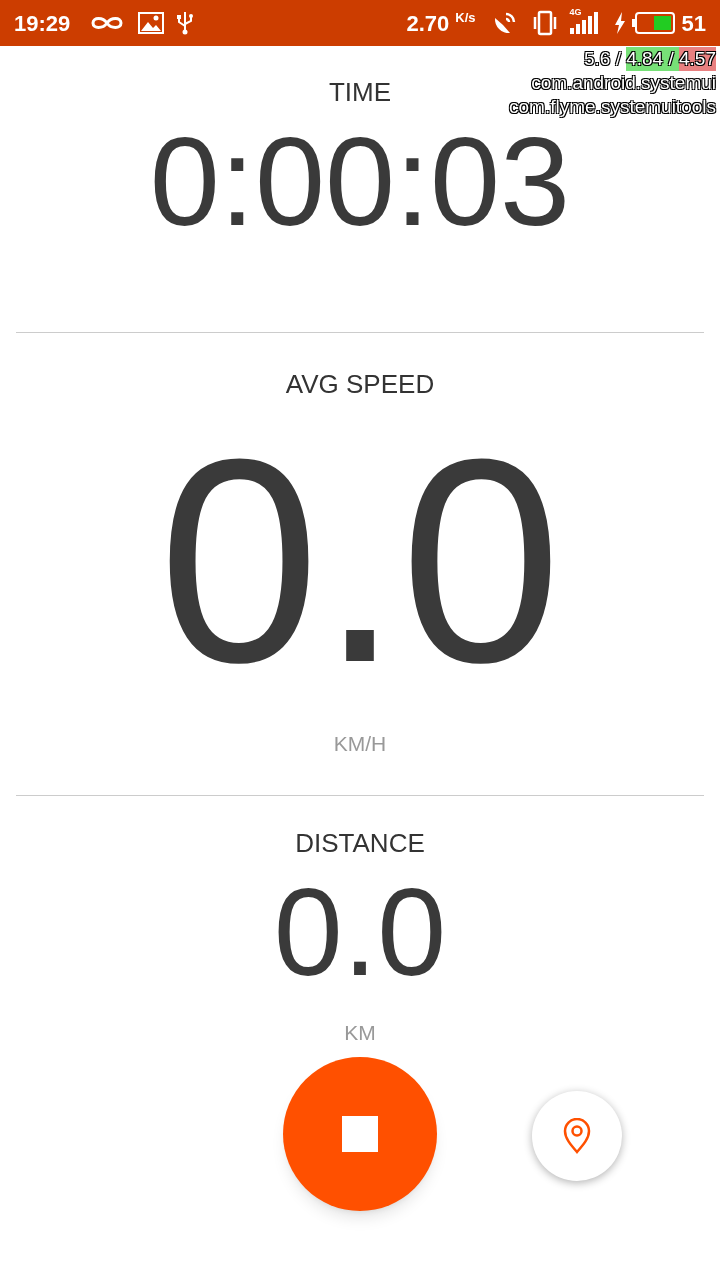 The image size is (720, 1280). I want to click on cpu-load-value: 4.57, so click(697, 59).